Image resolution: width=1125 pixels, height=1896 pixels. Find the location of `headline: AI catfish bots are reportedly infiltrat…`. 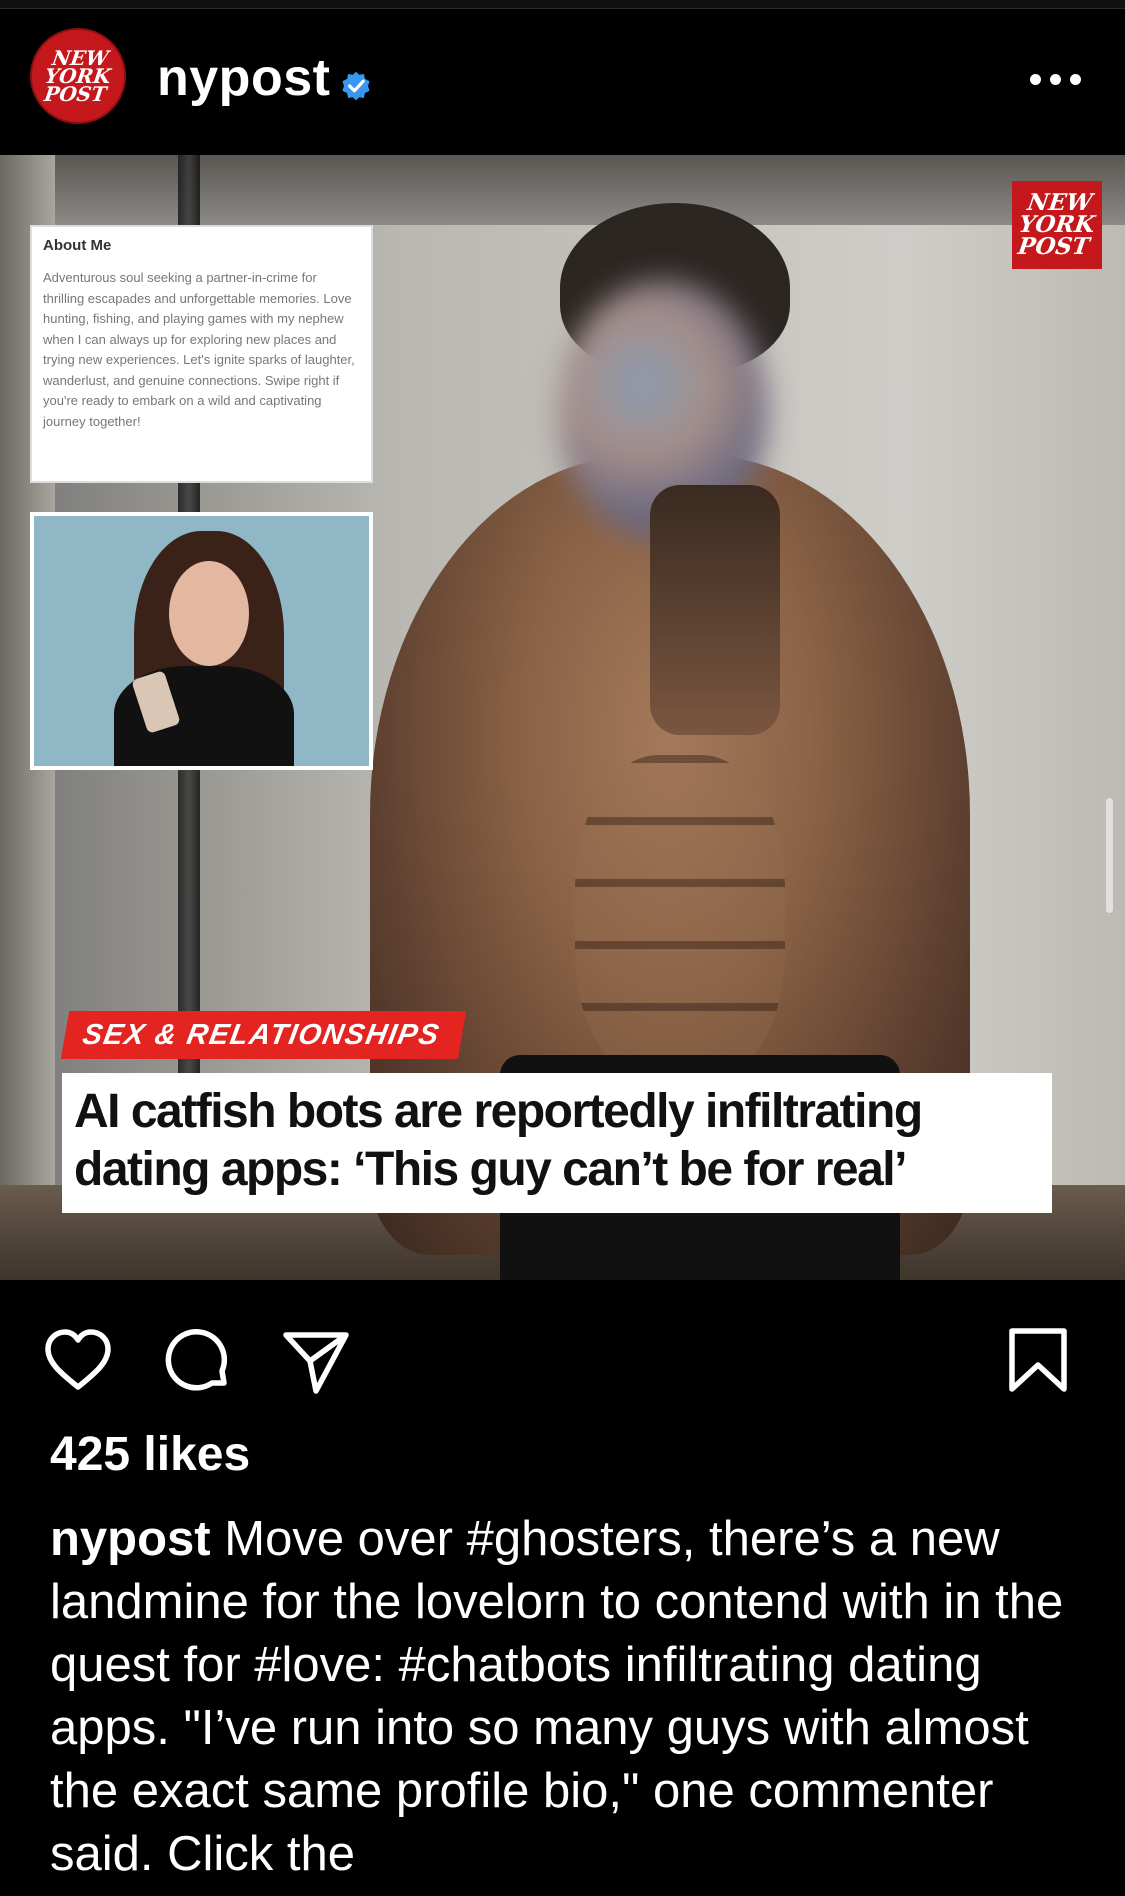

headline: AI catfish bots are reportedly infiltrat… is located at coordinates (498, 1140).